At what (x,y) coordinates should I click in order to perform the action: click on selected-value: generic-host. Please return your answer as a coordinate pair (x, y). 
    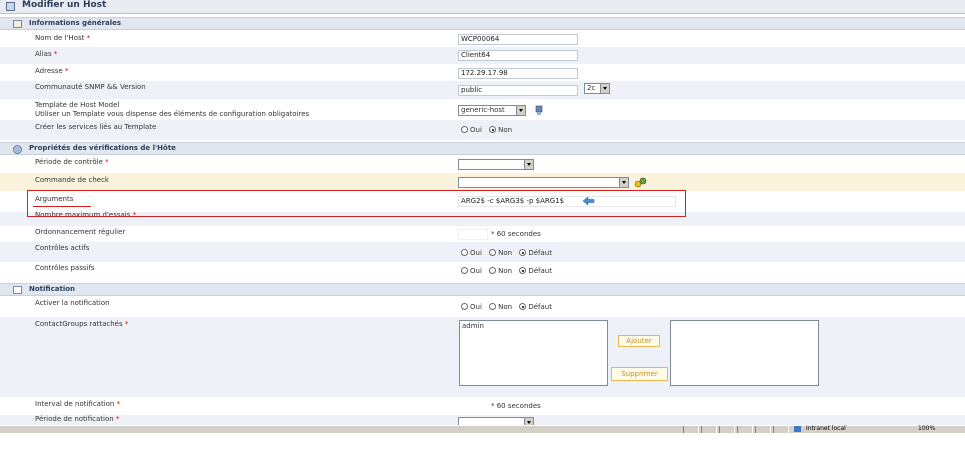
    Looking at the image, I should click on (483, 110).